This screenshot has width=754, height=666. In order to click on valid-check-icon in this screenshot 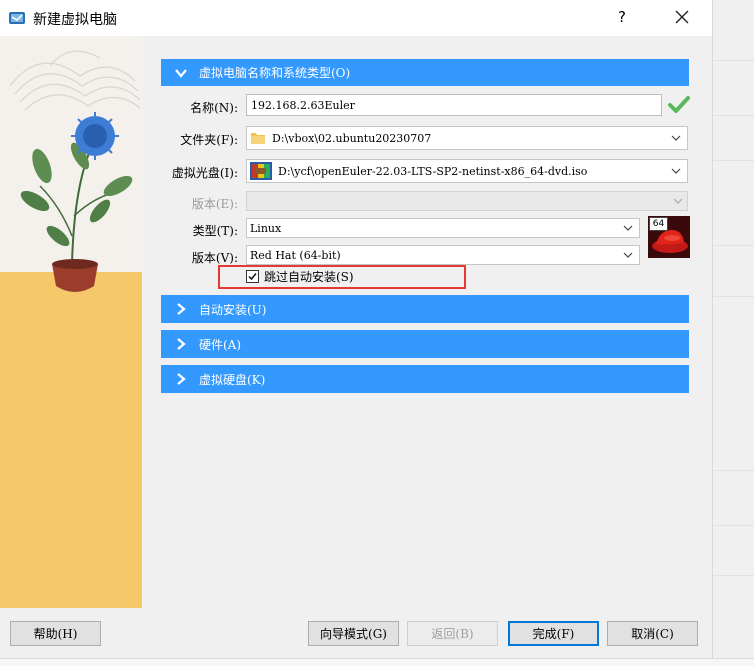, I will do `click(679, 104)`.